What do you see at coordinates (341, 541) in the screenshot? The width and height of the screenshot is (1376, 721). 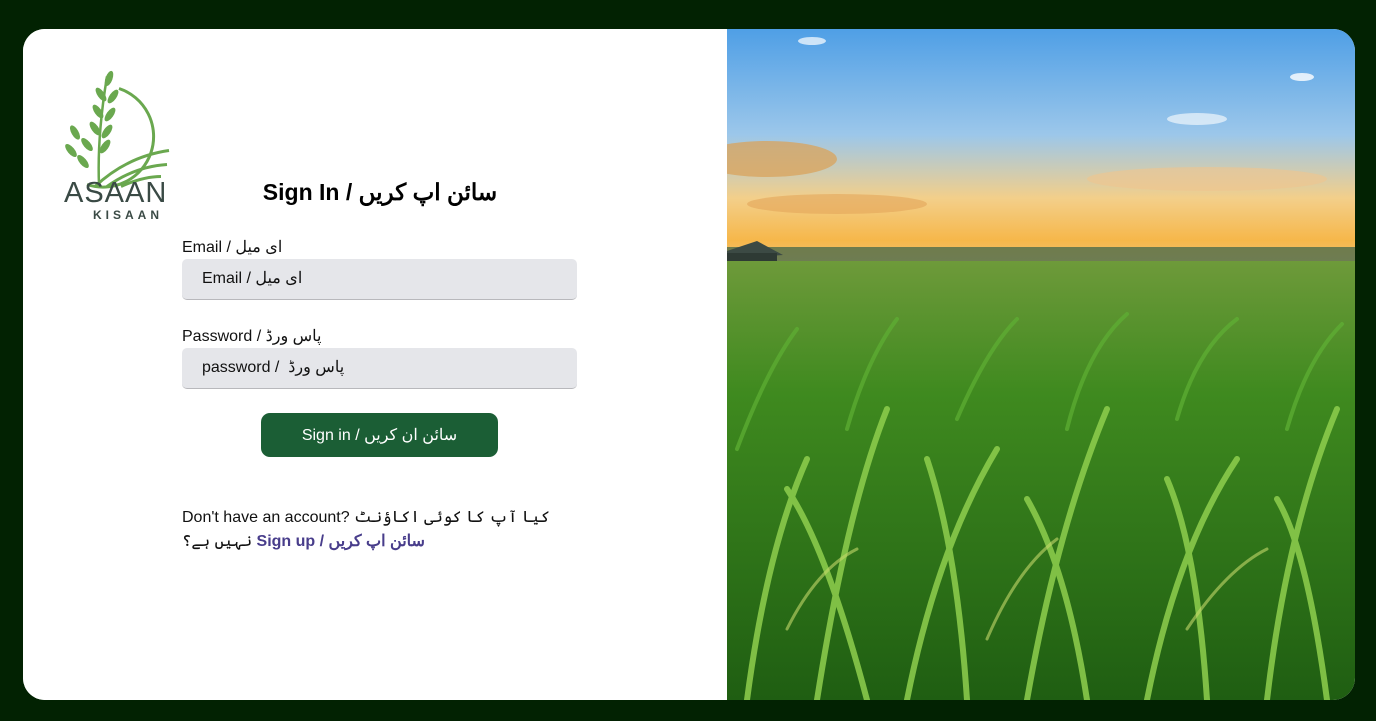 I see `sign-up-link: Sign up / سائن اپ کریں` at bounding box center [341, 541].